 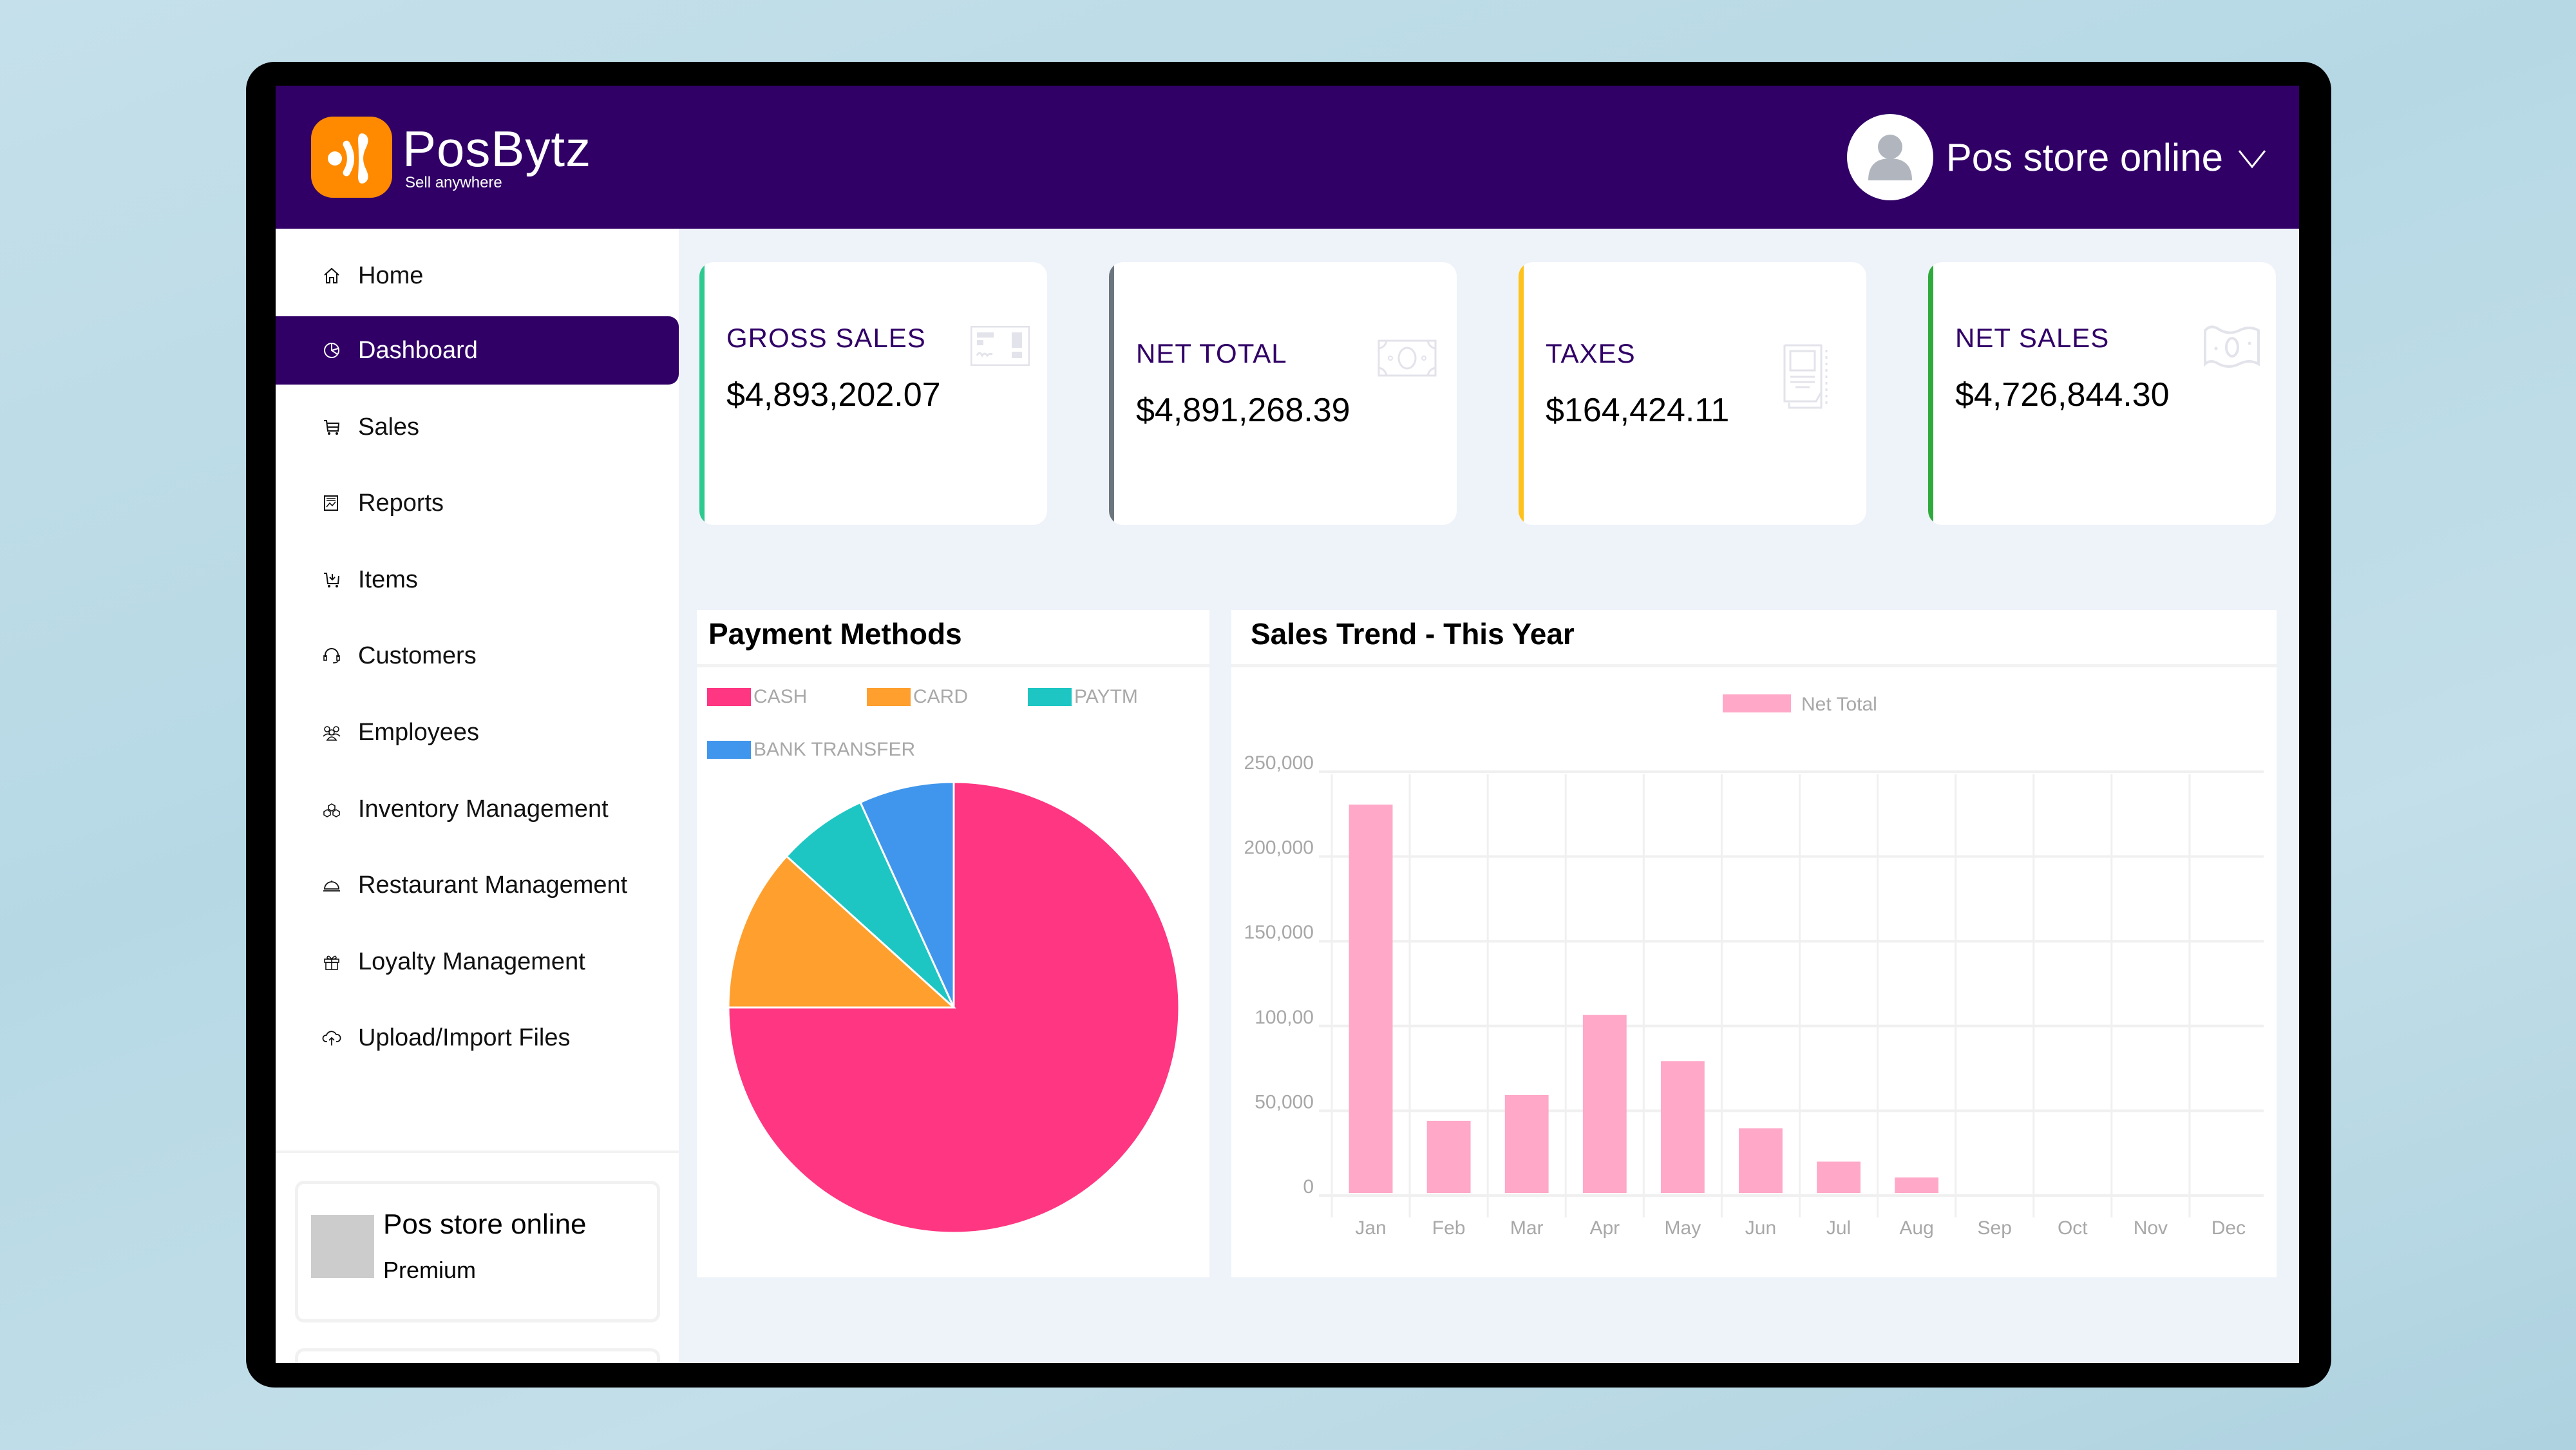 I want to click on sidebar-item-label: Inventory Management, so click(x=483, y=809).